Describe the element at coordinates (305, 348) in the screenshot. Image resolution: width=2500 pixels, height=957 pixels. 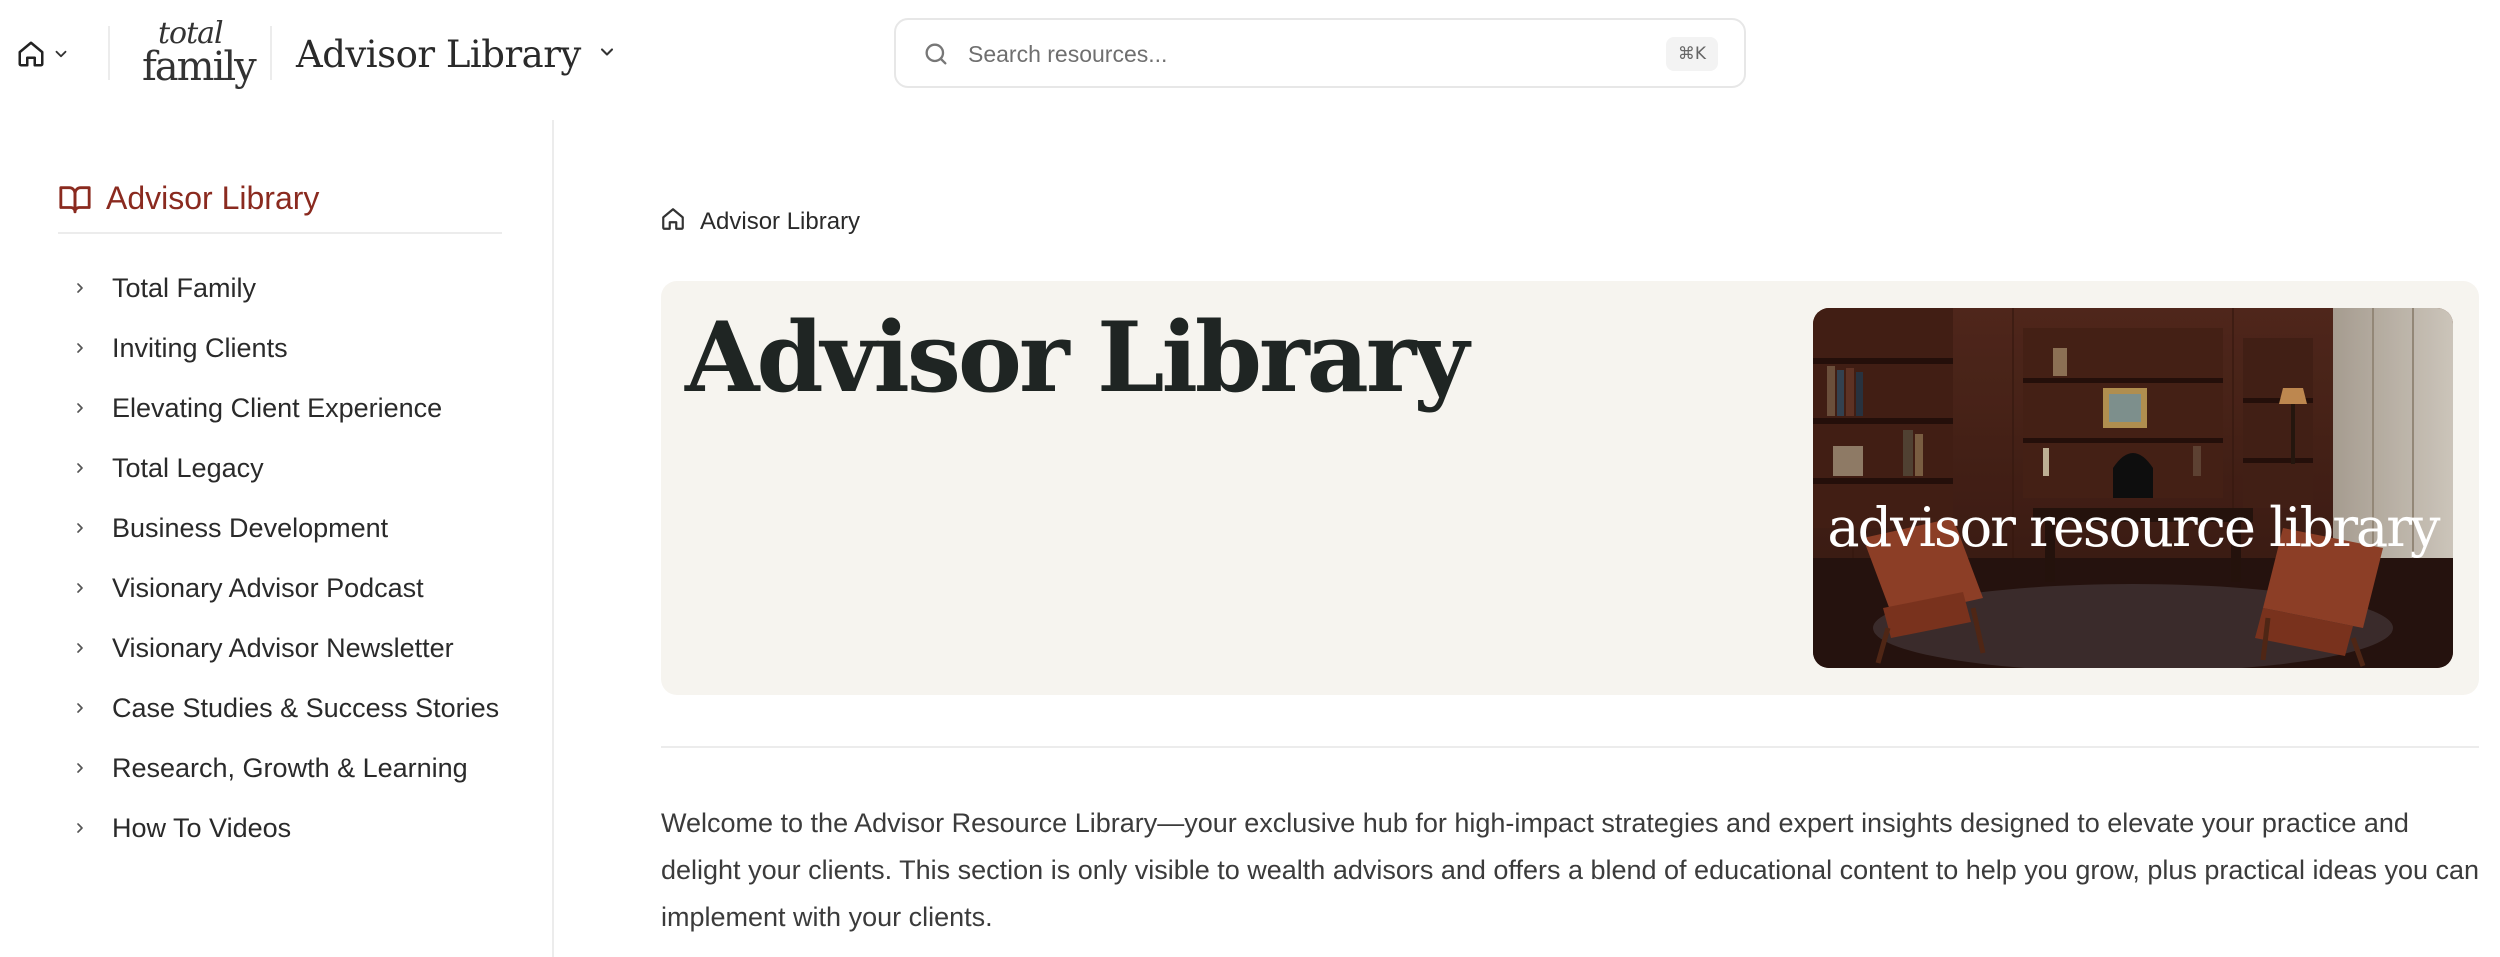
I see `sidebar-item-inviting-clients: Inviting Clients` at that location.